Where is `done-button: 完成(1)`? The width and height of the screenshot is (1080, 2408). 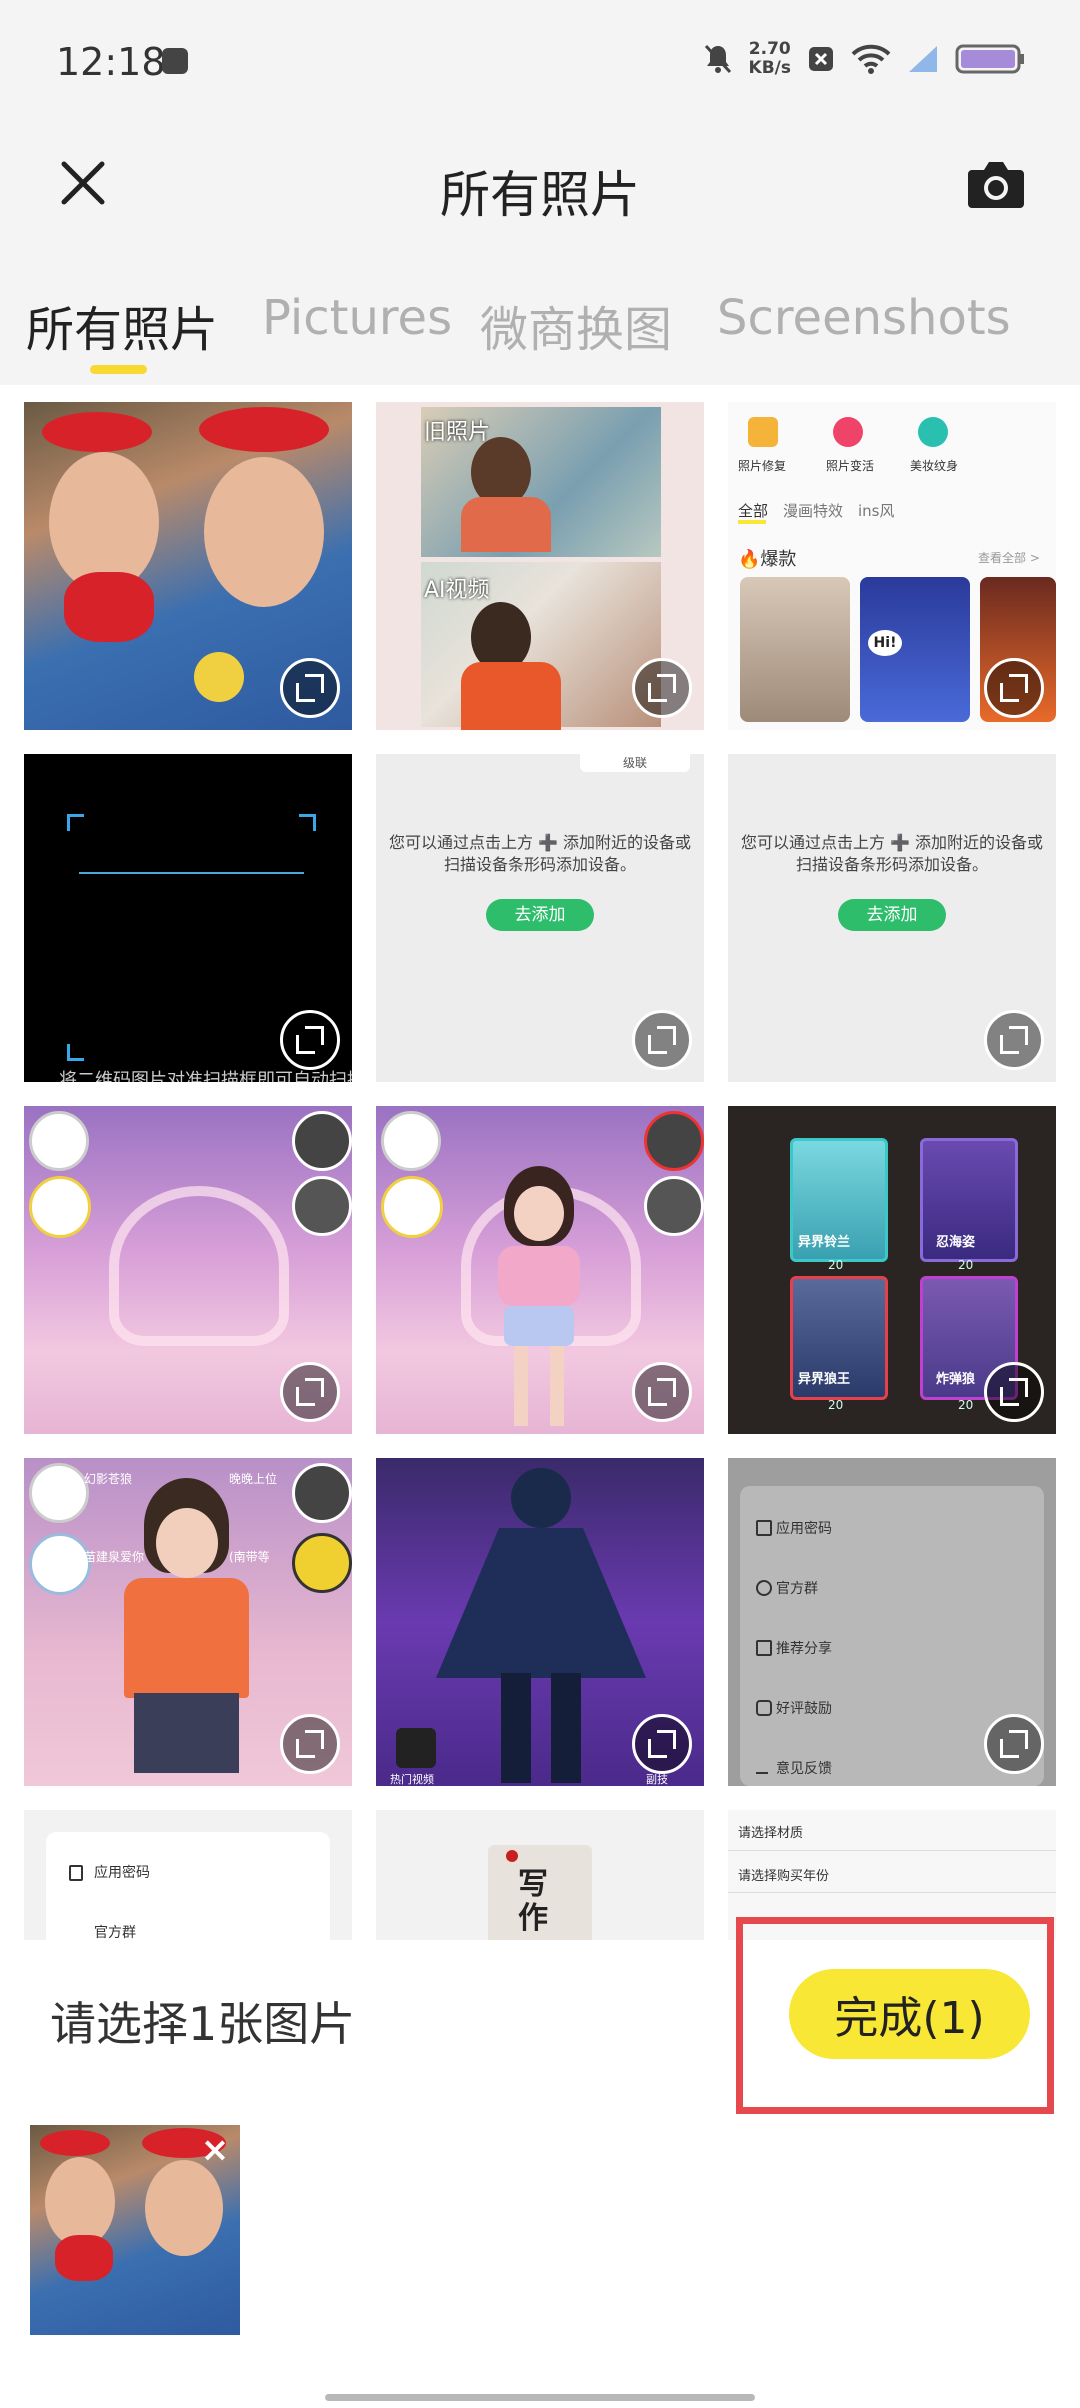 done-button: 完成(1) is located at coordinates (909, 2014).